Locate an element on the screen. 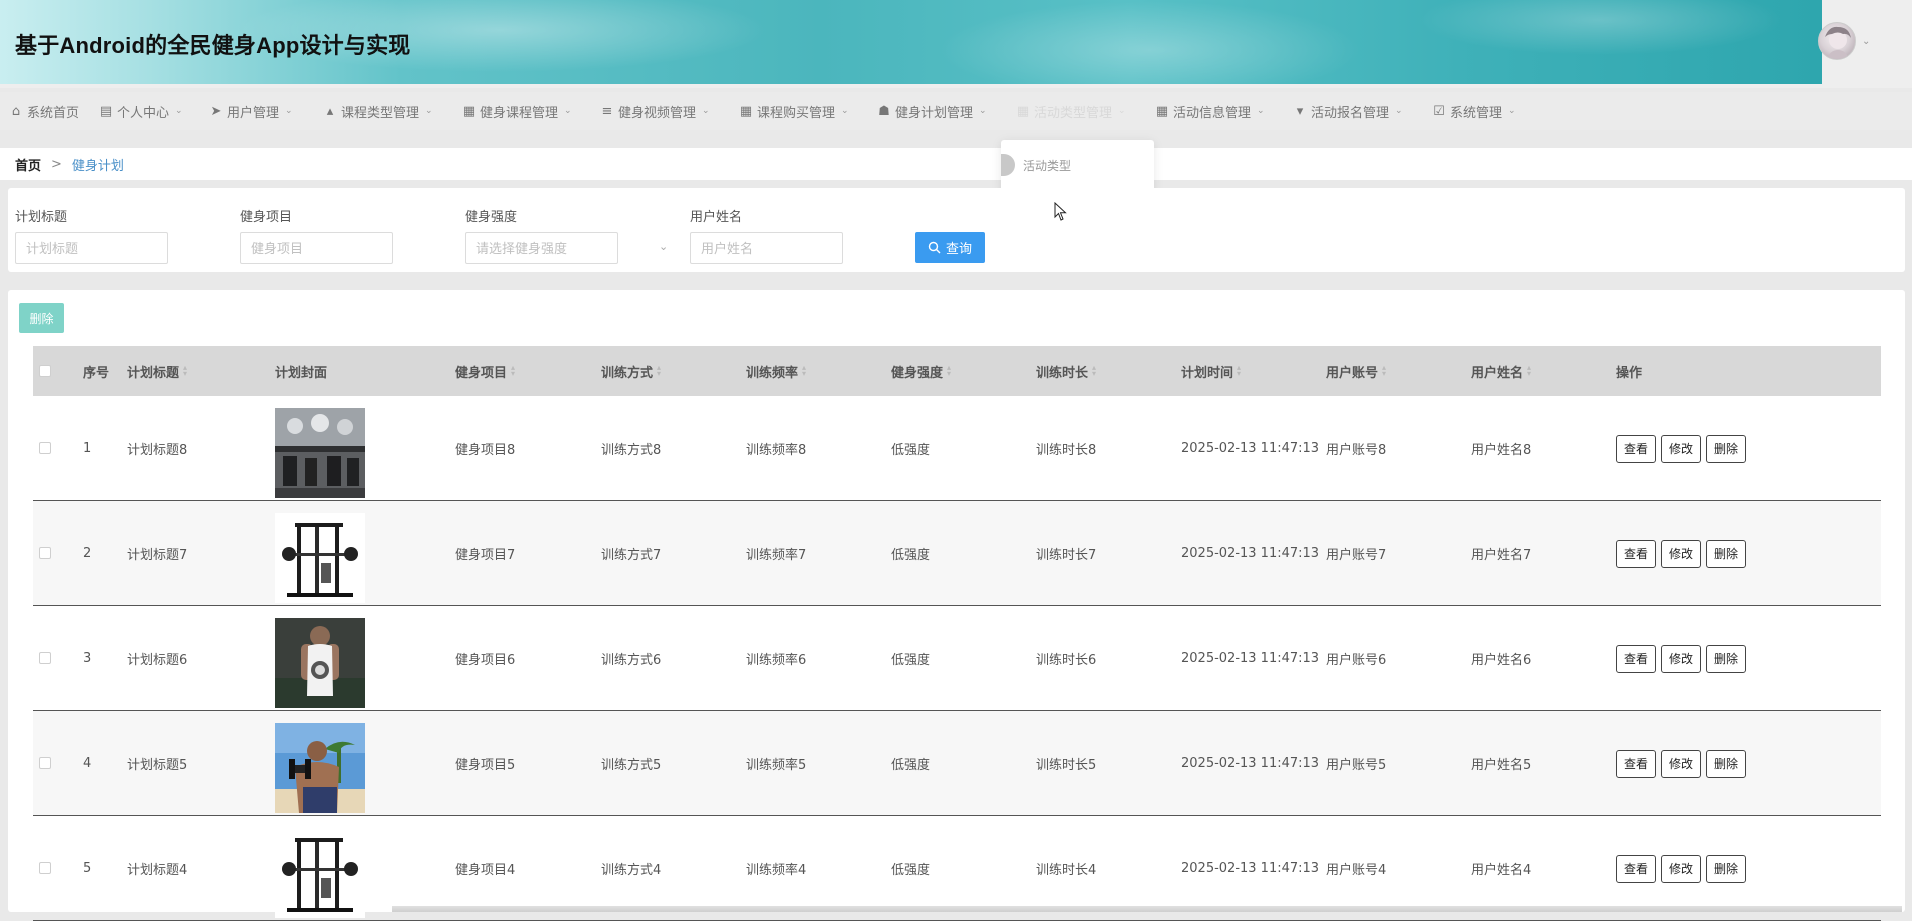 The height and width of the screenshot is (921, 1912). user-icon: ☗ is located at coordinates (884, 111).